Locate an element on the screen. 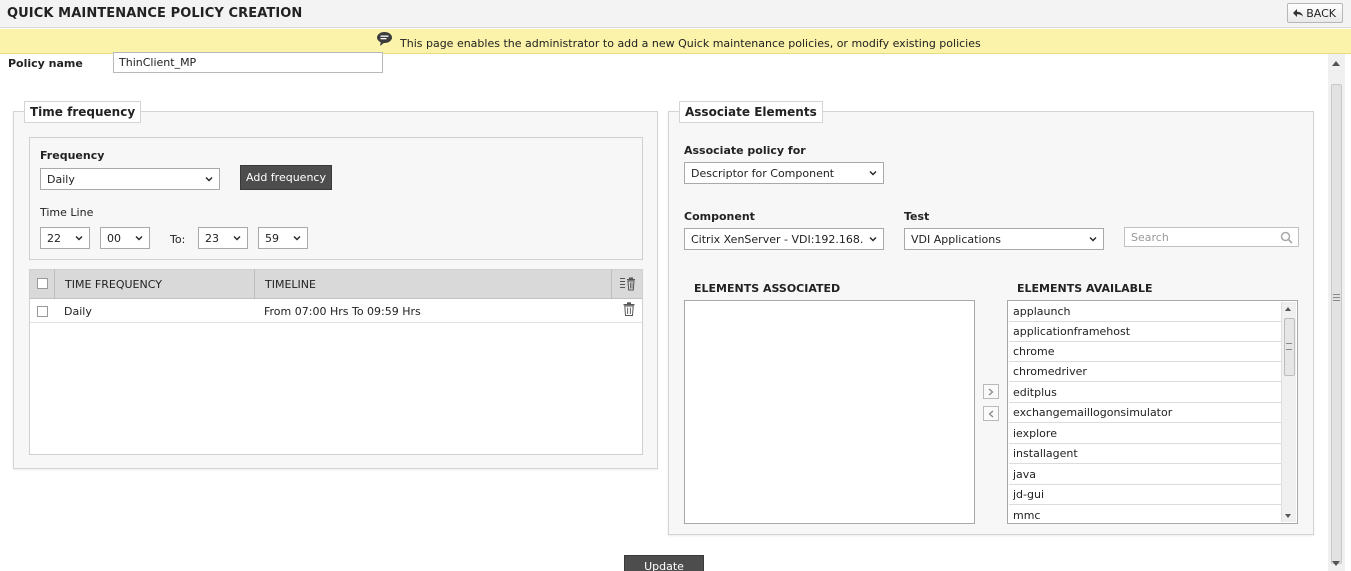 Image resolution: width=1351 pixels, height=571 pixels. back-button: BACK is located at coordinates (1315, 13).